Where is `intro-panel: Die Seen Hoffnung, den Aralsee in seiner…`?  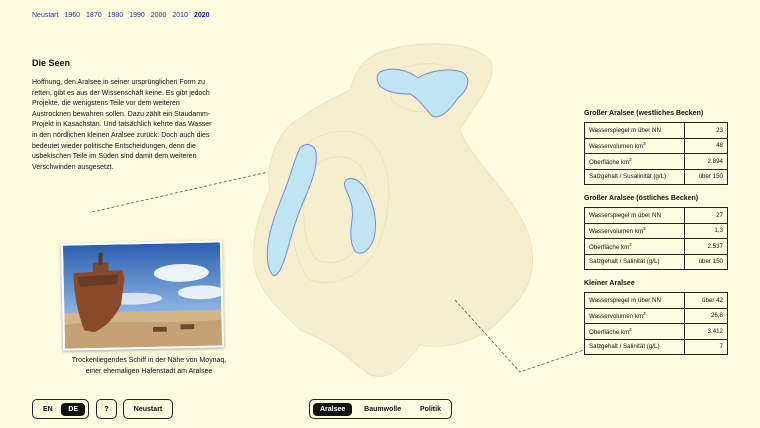 intro-panel: Die Seen Hoffnung, den Aralsee in seiner… is located at coordinates (123, 115).